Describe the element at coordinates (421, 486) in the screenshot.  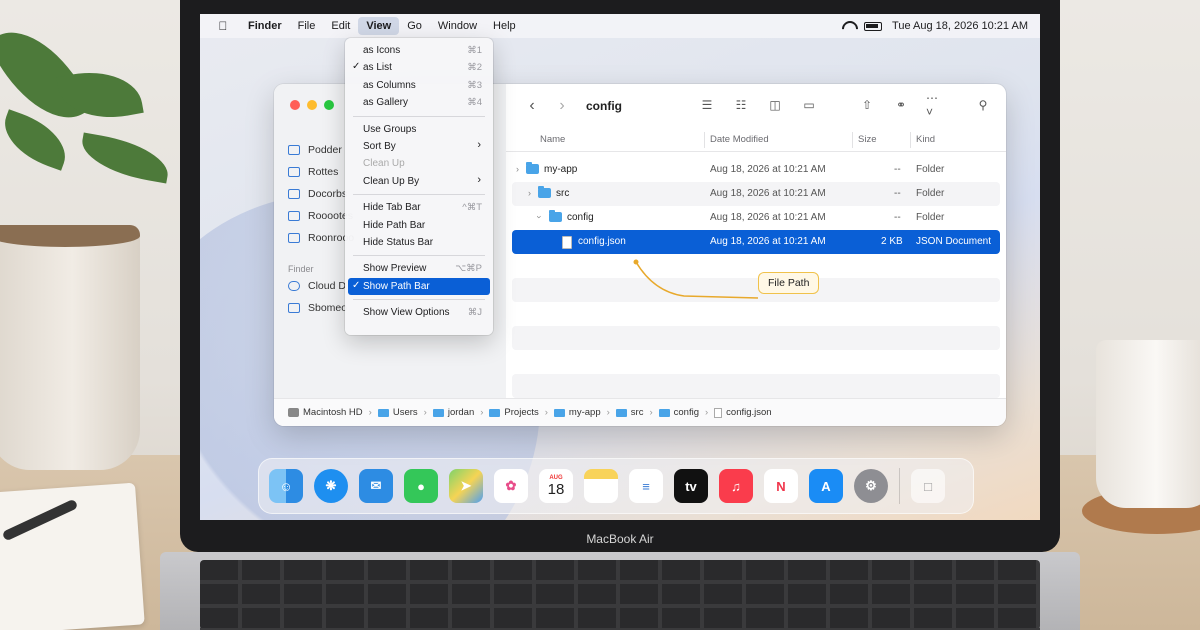
I see `messages-app-icon: ●` at that location.